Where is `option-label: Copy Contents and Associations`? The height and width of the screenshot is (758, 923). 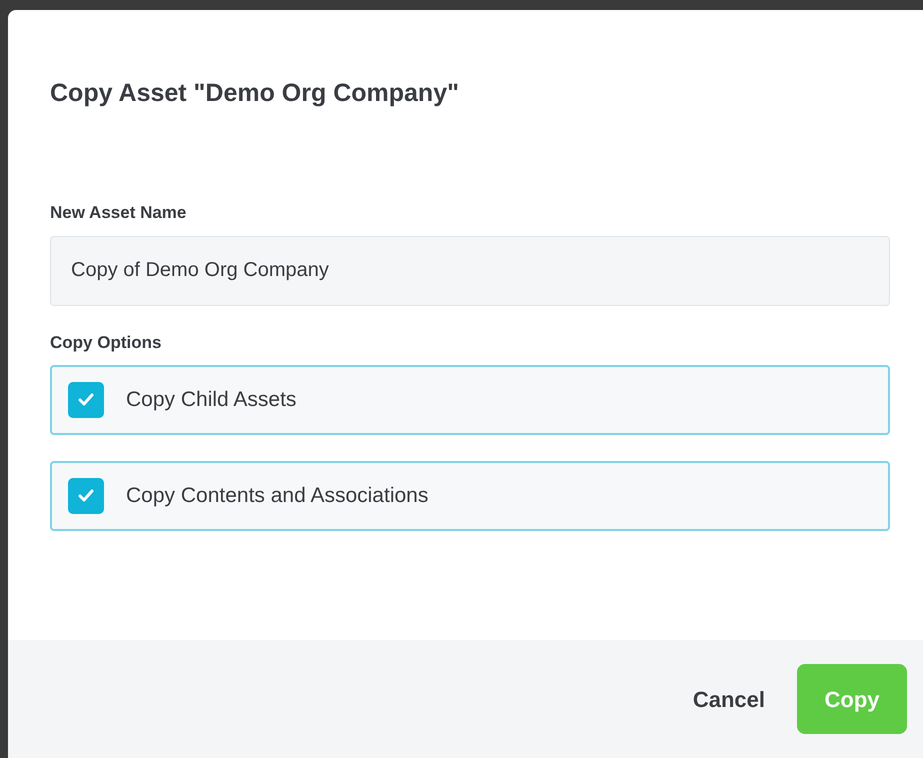 option-label: Copy Contents and Associations is located at coordinates (277, 496).